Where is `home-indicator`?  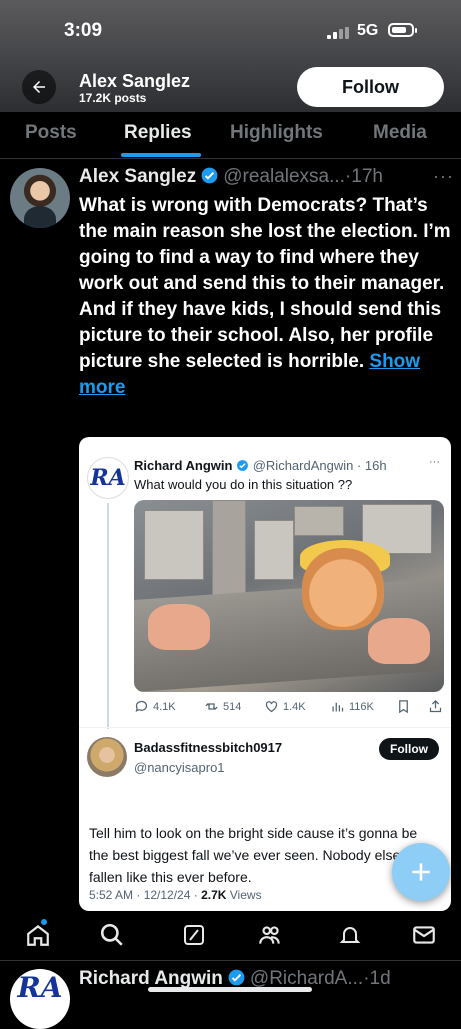 home-indicator is located at coordinates (230, 989).